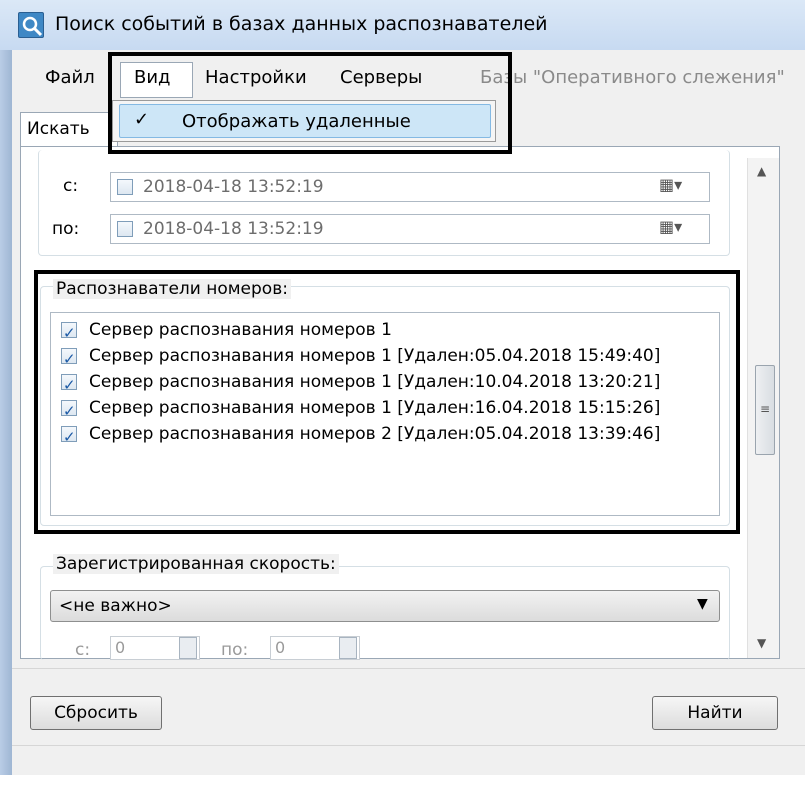 This screenshot has height=785, width=805. Describe the element at coordinates (632, 77) in the screenshot. I see `menu-operational-db: Базы "Оперативного слежения"` at that location.